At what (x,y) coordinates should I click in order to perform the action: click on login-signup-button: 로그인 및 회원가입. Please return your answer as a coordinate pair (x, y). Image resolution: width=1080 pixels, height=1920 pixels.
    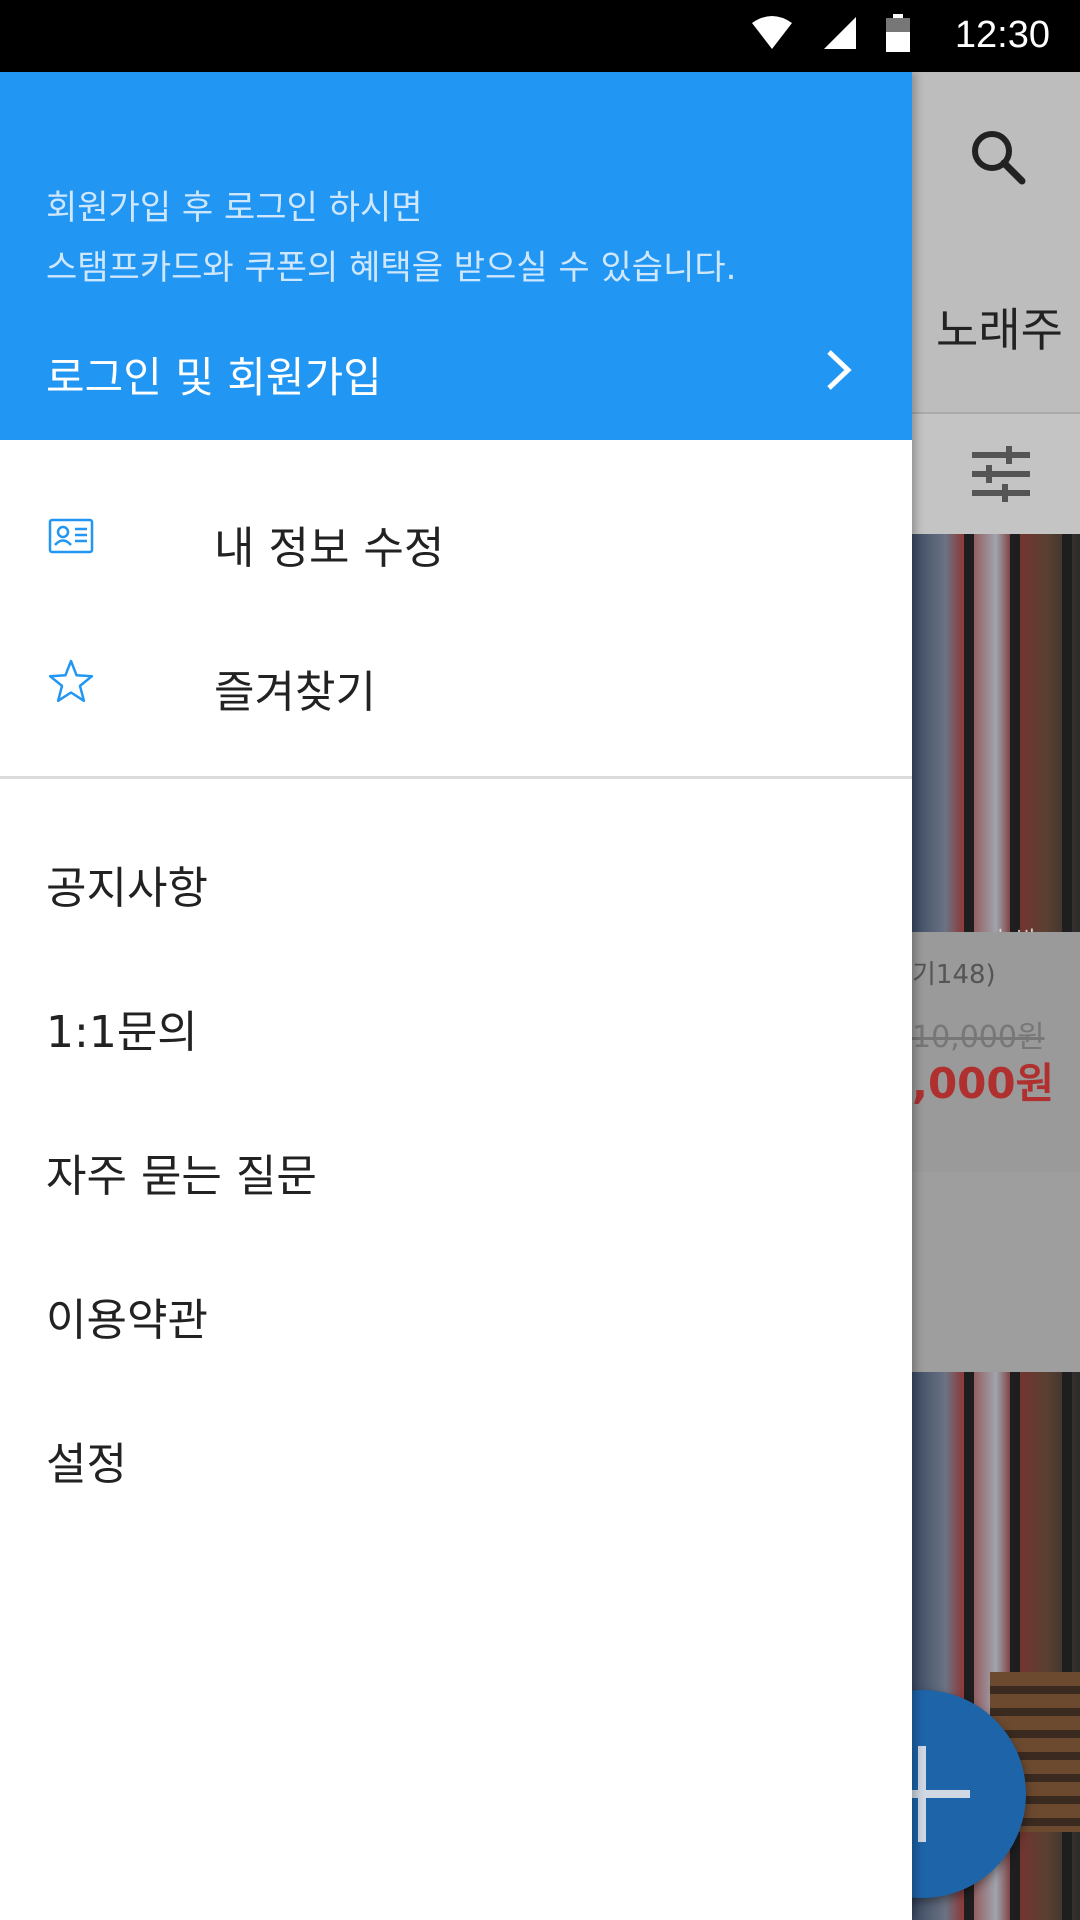
    Looking at the image, I should click on (456, 374).